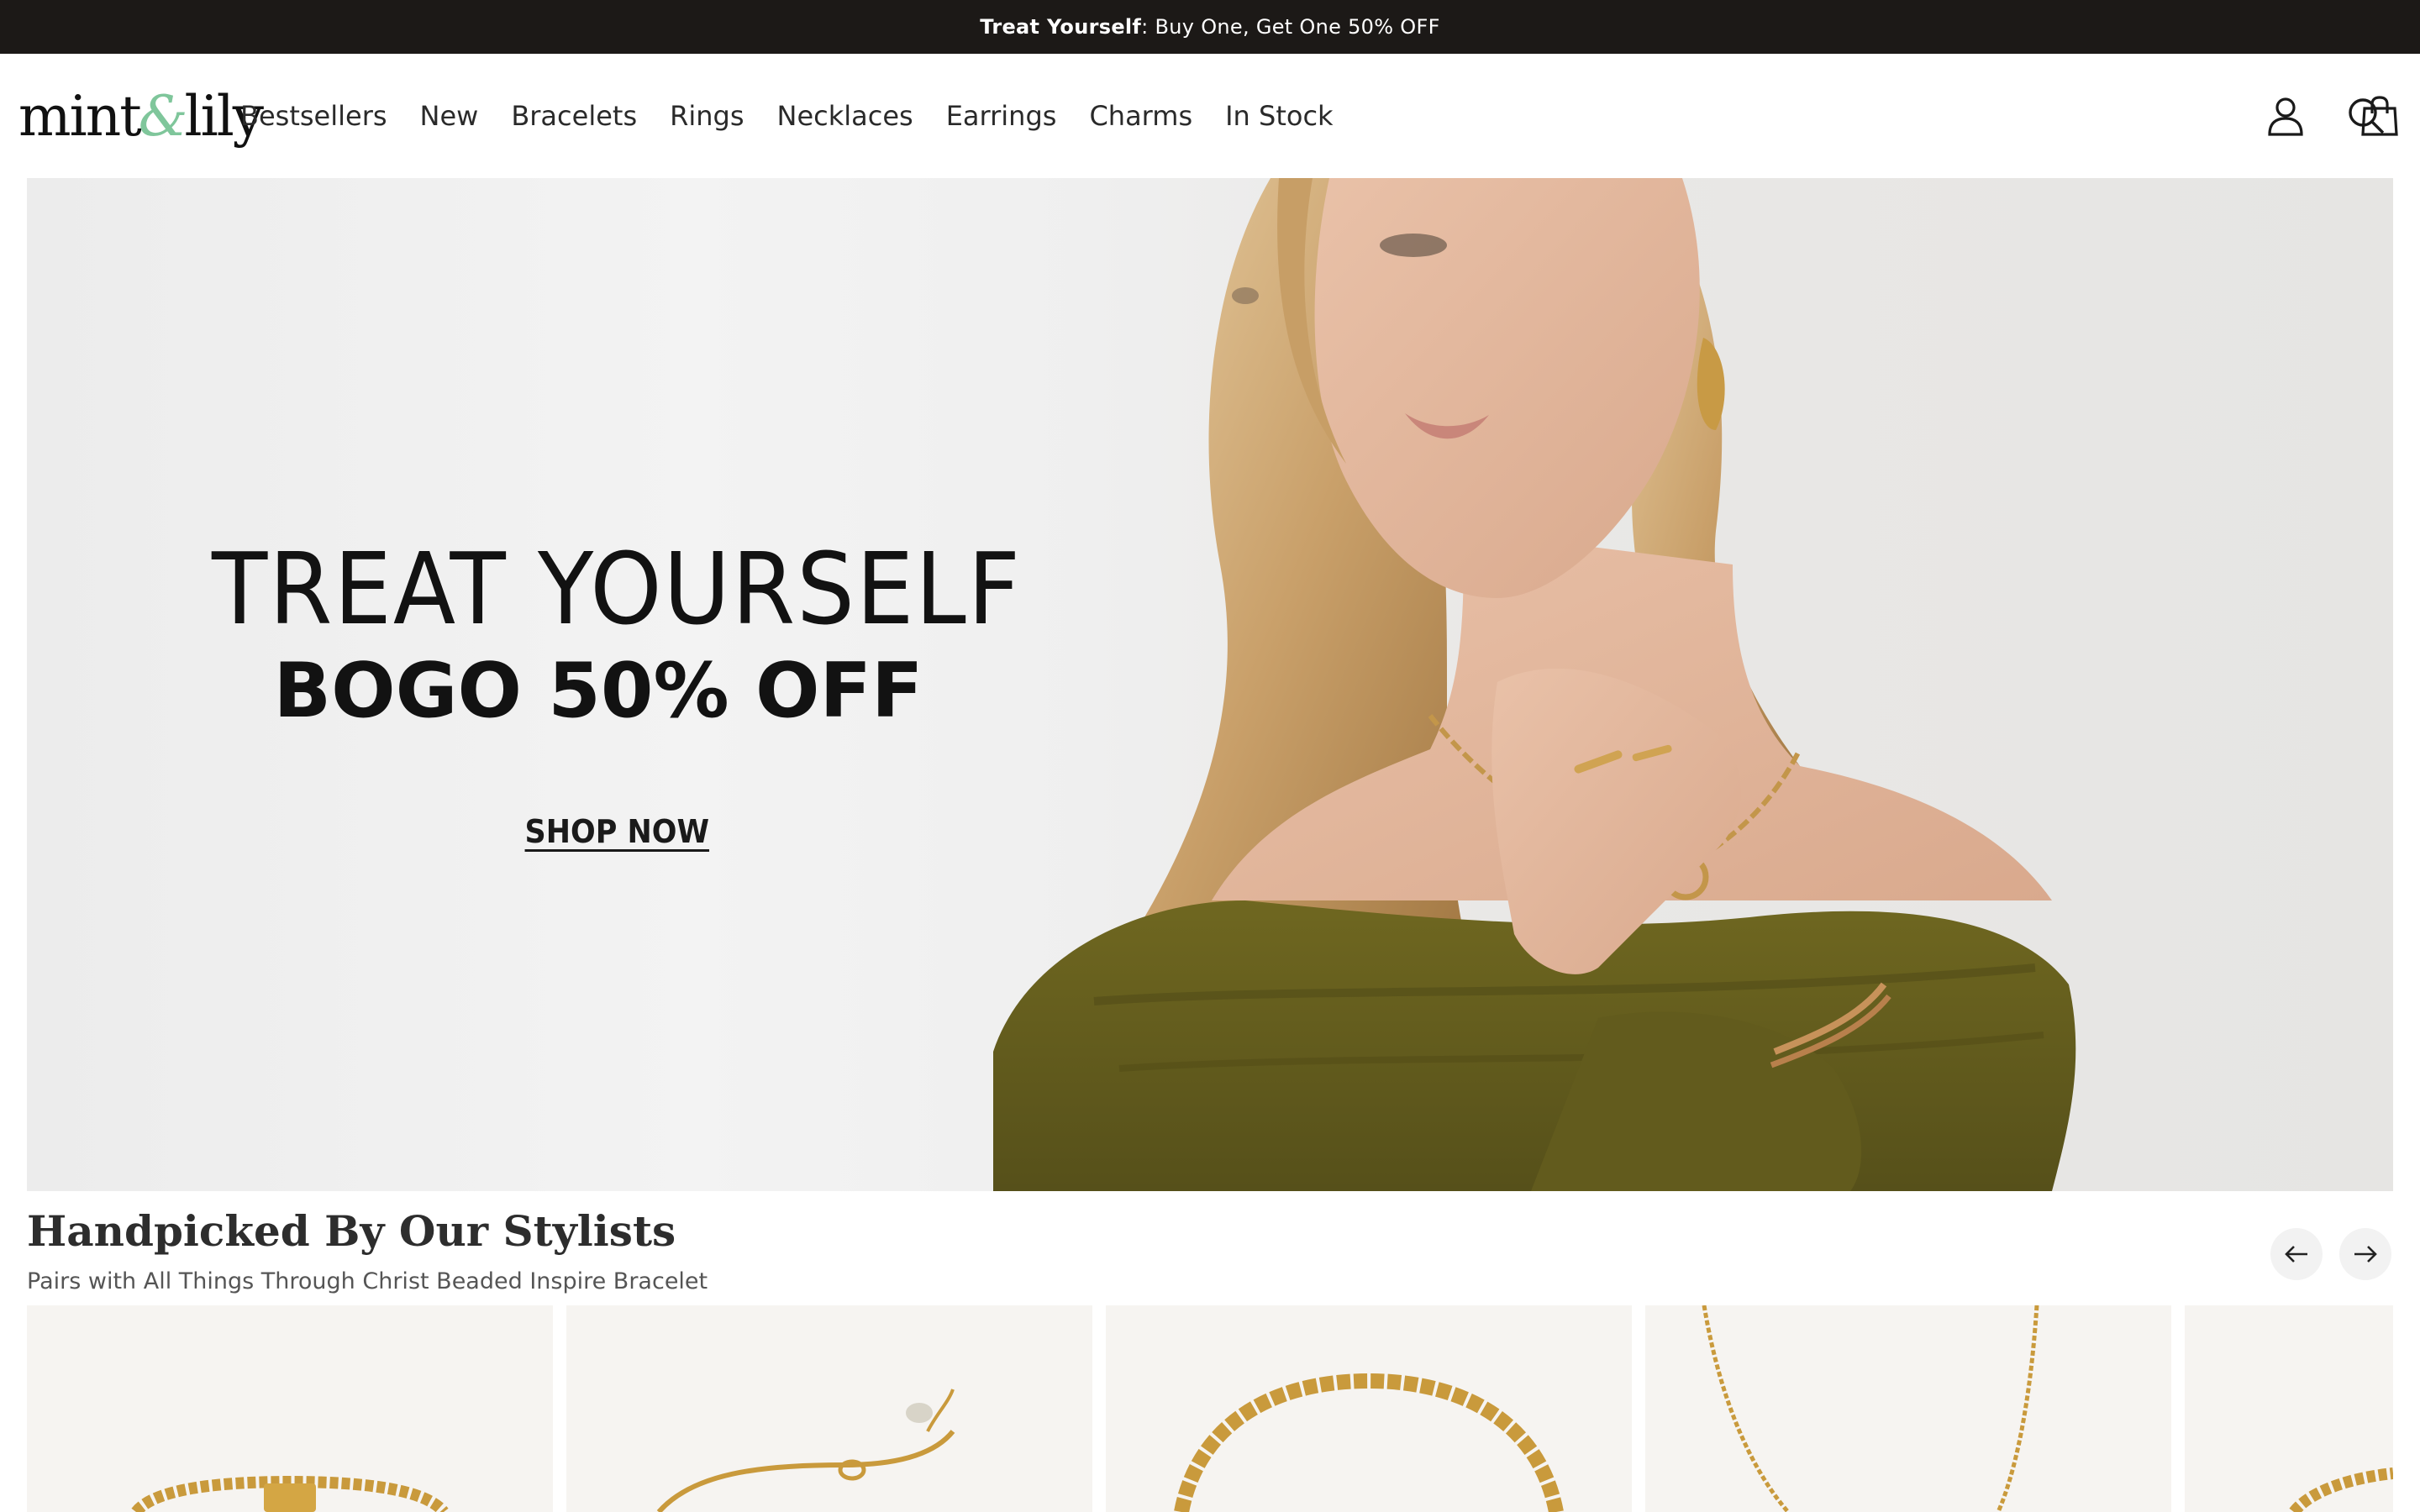  What do you see at coordinates (2285, 116) in the screenshot?
I see `account-icon` at bounding box center [2285, 116].